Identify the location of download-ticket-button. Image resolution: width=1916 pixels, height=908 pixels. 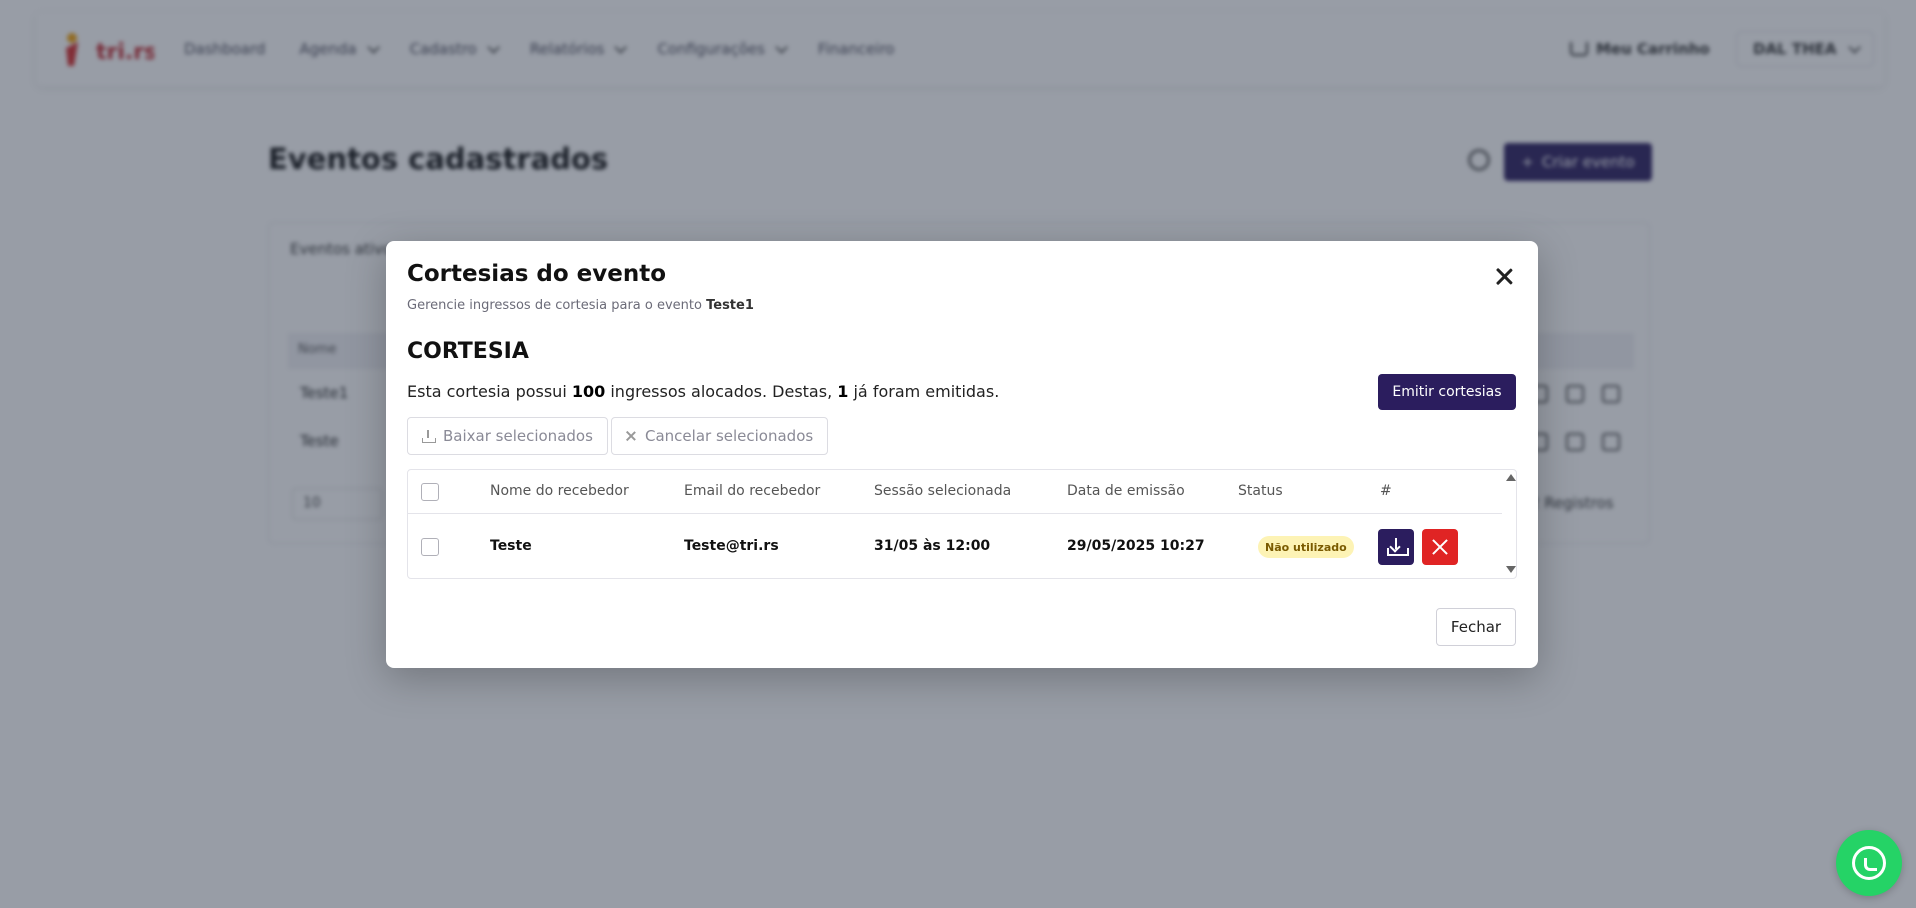
(1396, 547).